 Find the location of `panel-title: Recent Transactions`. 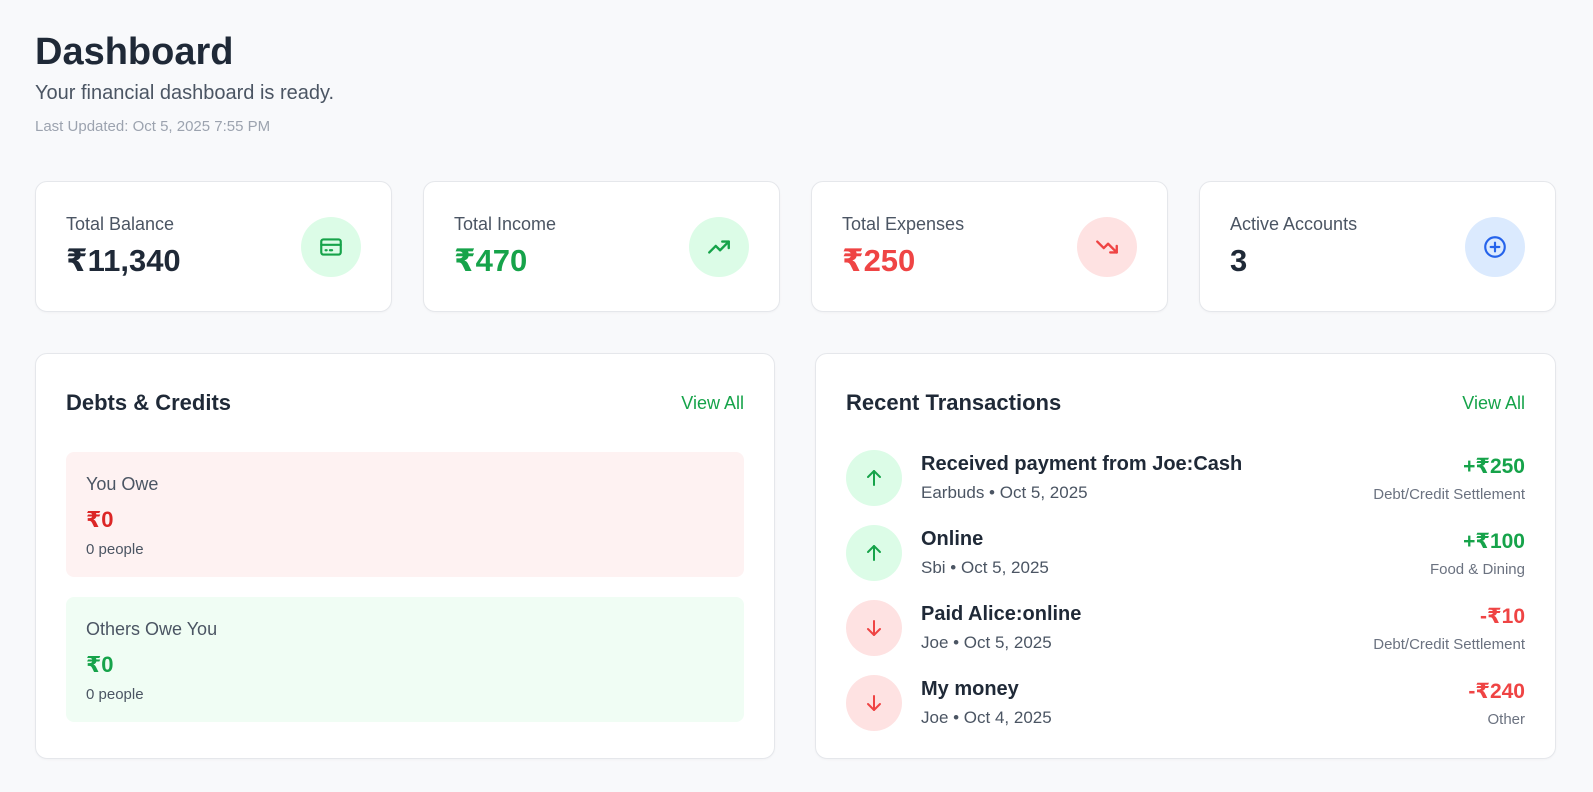

panel-title: Recent Transactions is located at coordinates (954, 402).